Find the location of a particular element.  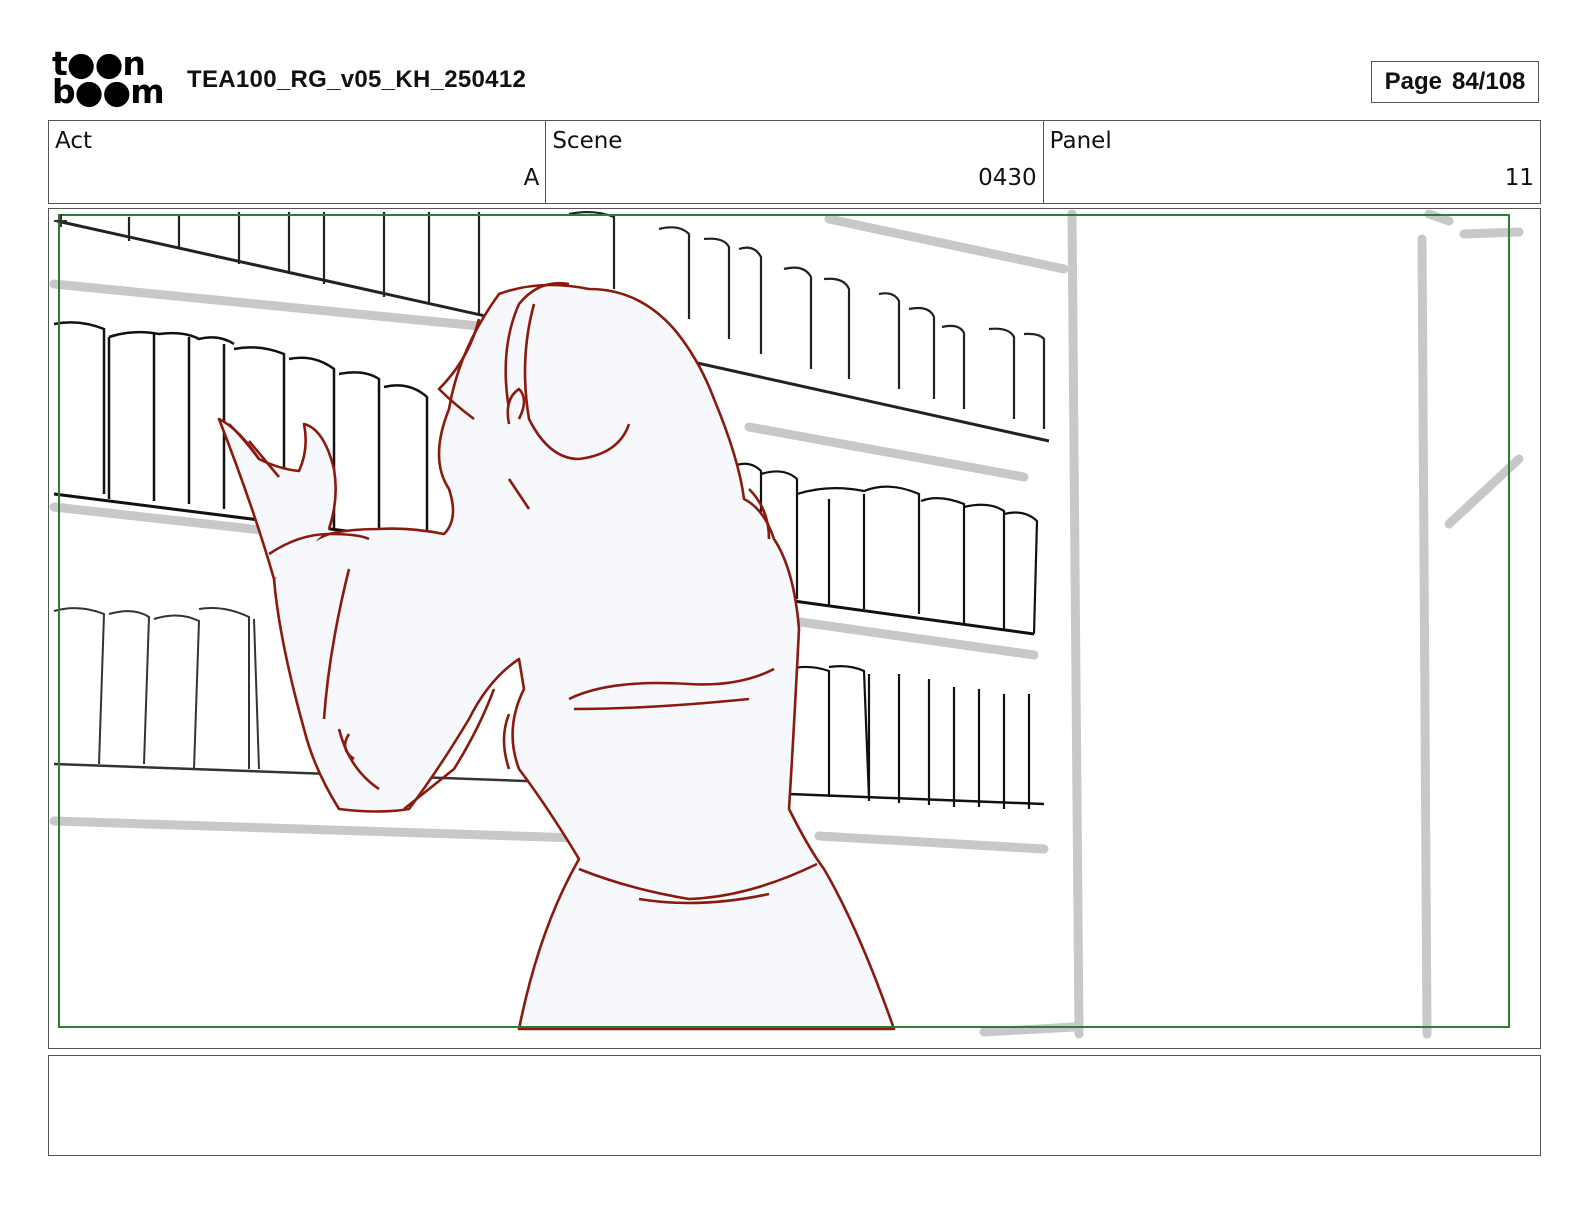

toon-boom-logo: t●●n b●●m is located at coordinates (108, 79).